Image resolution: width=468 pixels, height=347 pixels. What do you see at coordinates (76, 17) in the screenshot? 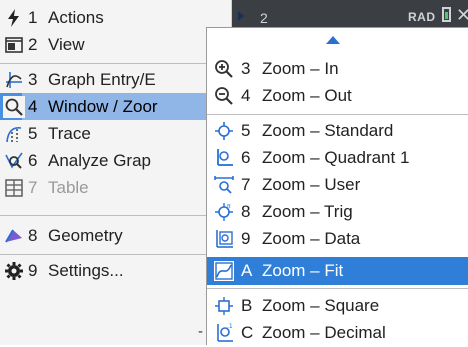
I see `menu-item-label: Actions` at bounding box center [76, 17].